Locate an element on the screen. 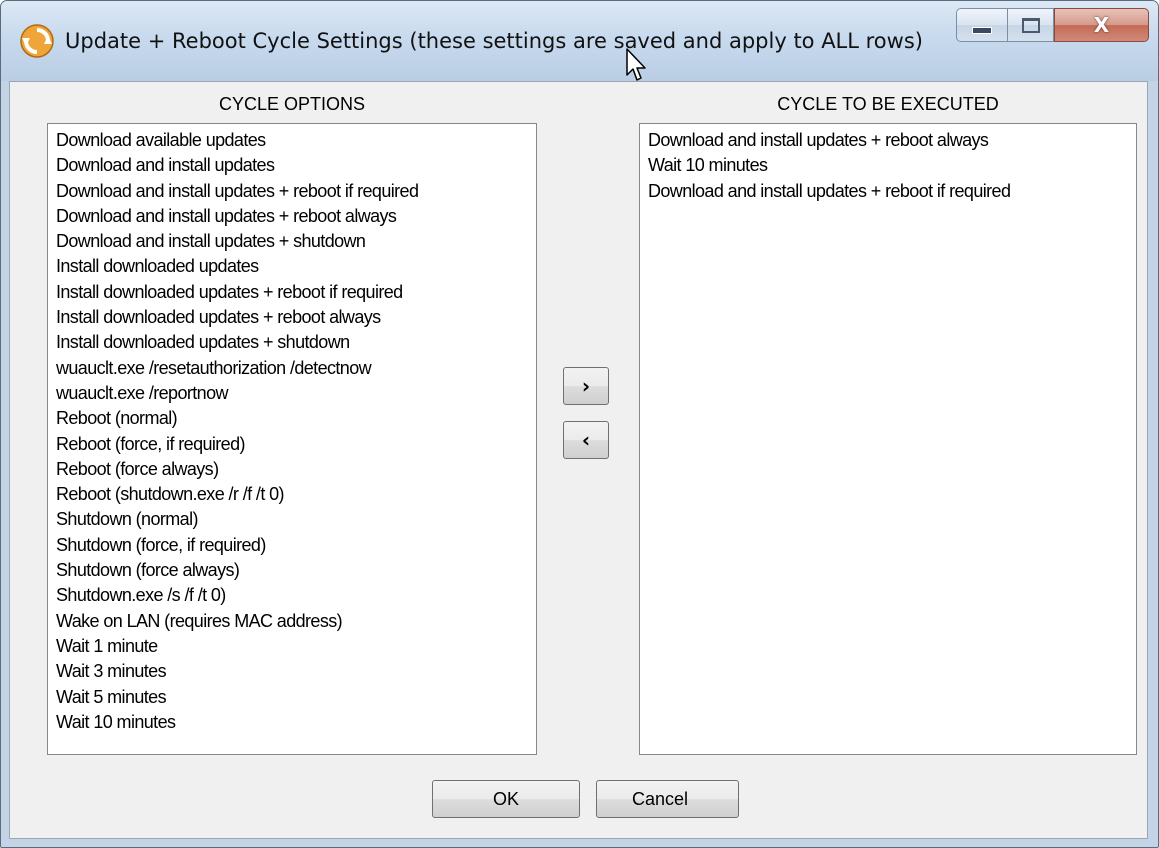 The width and height of the screenshot is (1159, 848). list-item: Reboot (force always) is located at coordinates (296, 469).